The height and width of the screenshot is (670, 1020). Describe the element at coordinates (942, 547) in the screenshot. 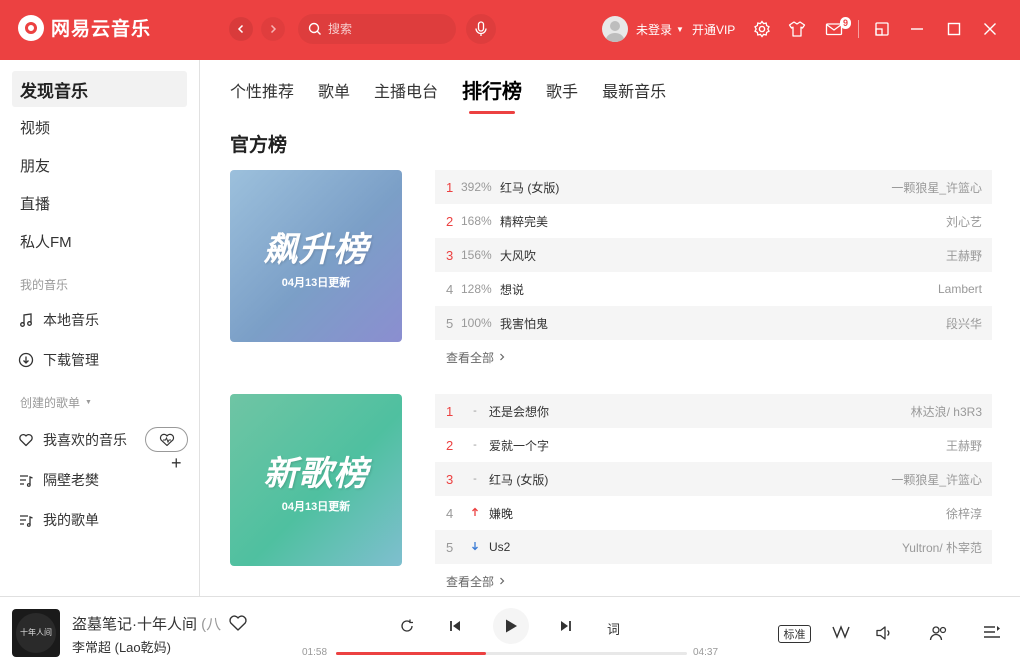

I see `artist-name: Yultron/ 朴宰范` at that location.